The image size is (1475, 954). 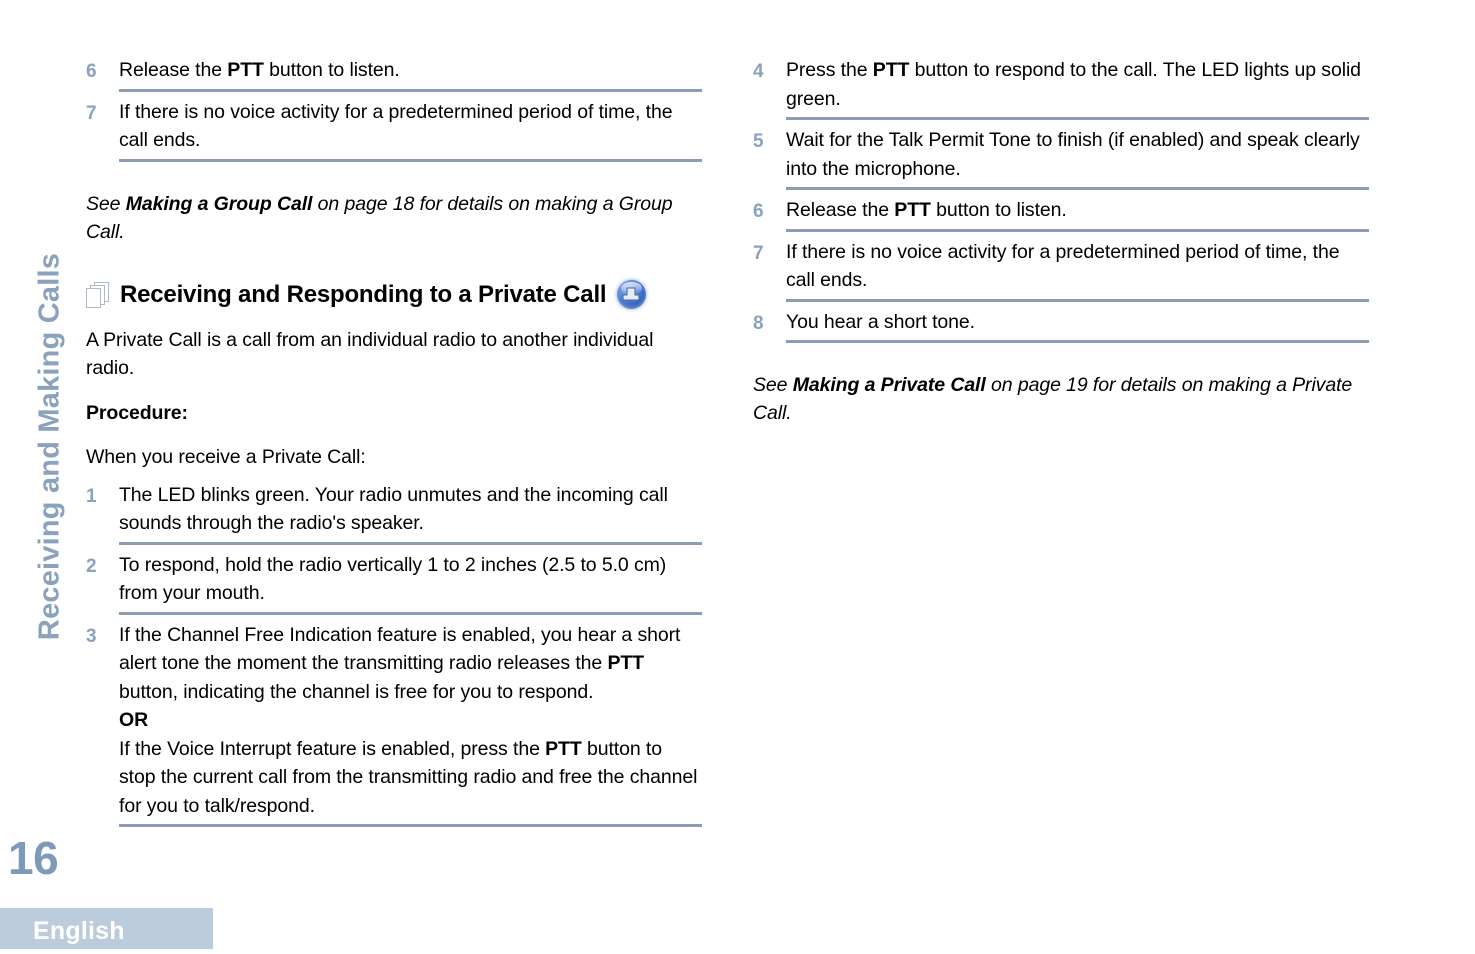 What do you see at coordinates (758, 141) in the screenshot?
I see `step-number: 5` at bounding box center [758, 141].